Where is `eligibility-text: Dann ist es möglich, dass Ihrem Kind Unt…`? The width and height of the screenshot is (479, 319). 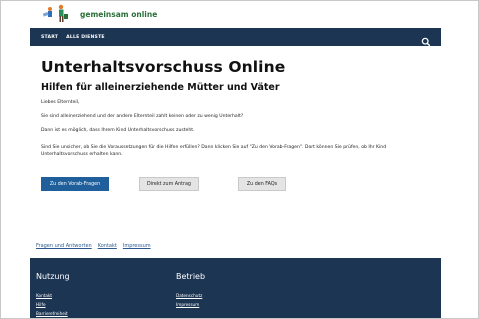 eligibility-text: Dann ist es möglich, dass Ihrem Kind Unt… is located at coordinates (118, 130).